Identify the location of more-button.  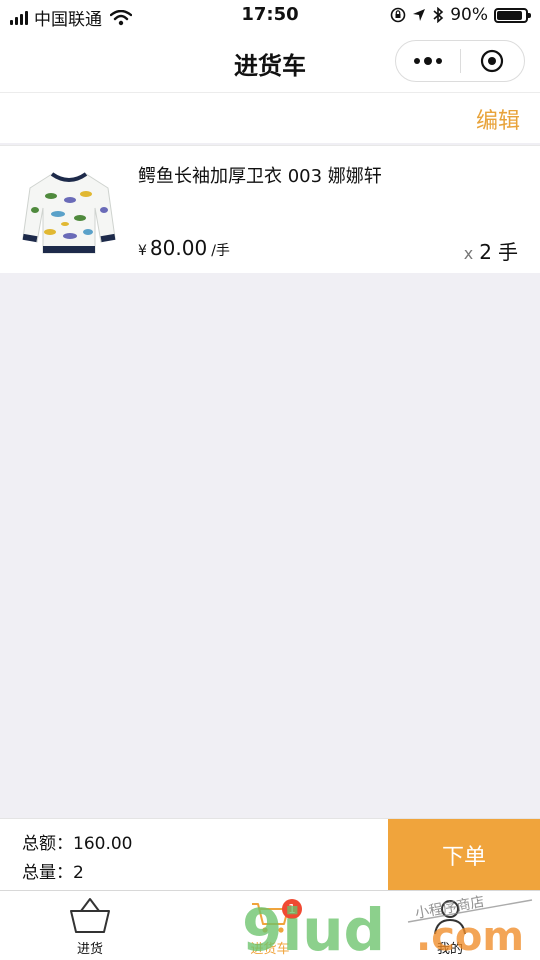
(428, 61).